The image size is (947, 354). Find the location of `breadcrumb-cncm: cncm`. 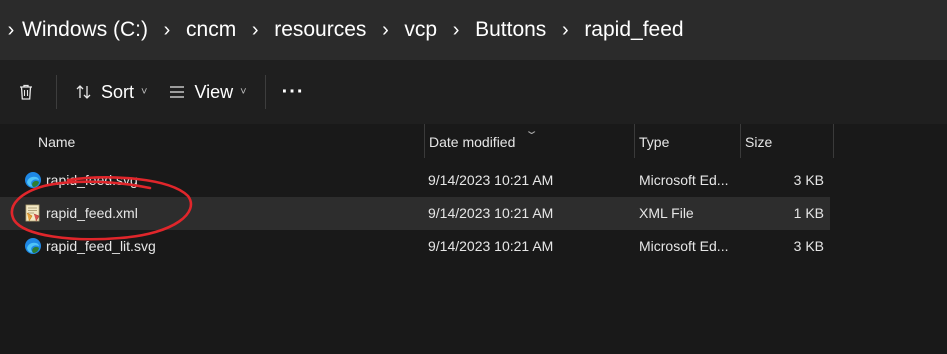

breadcrumb-cncm: cncm is located at coordinates (211, 30).